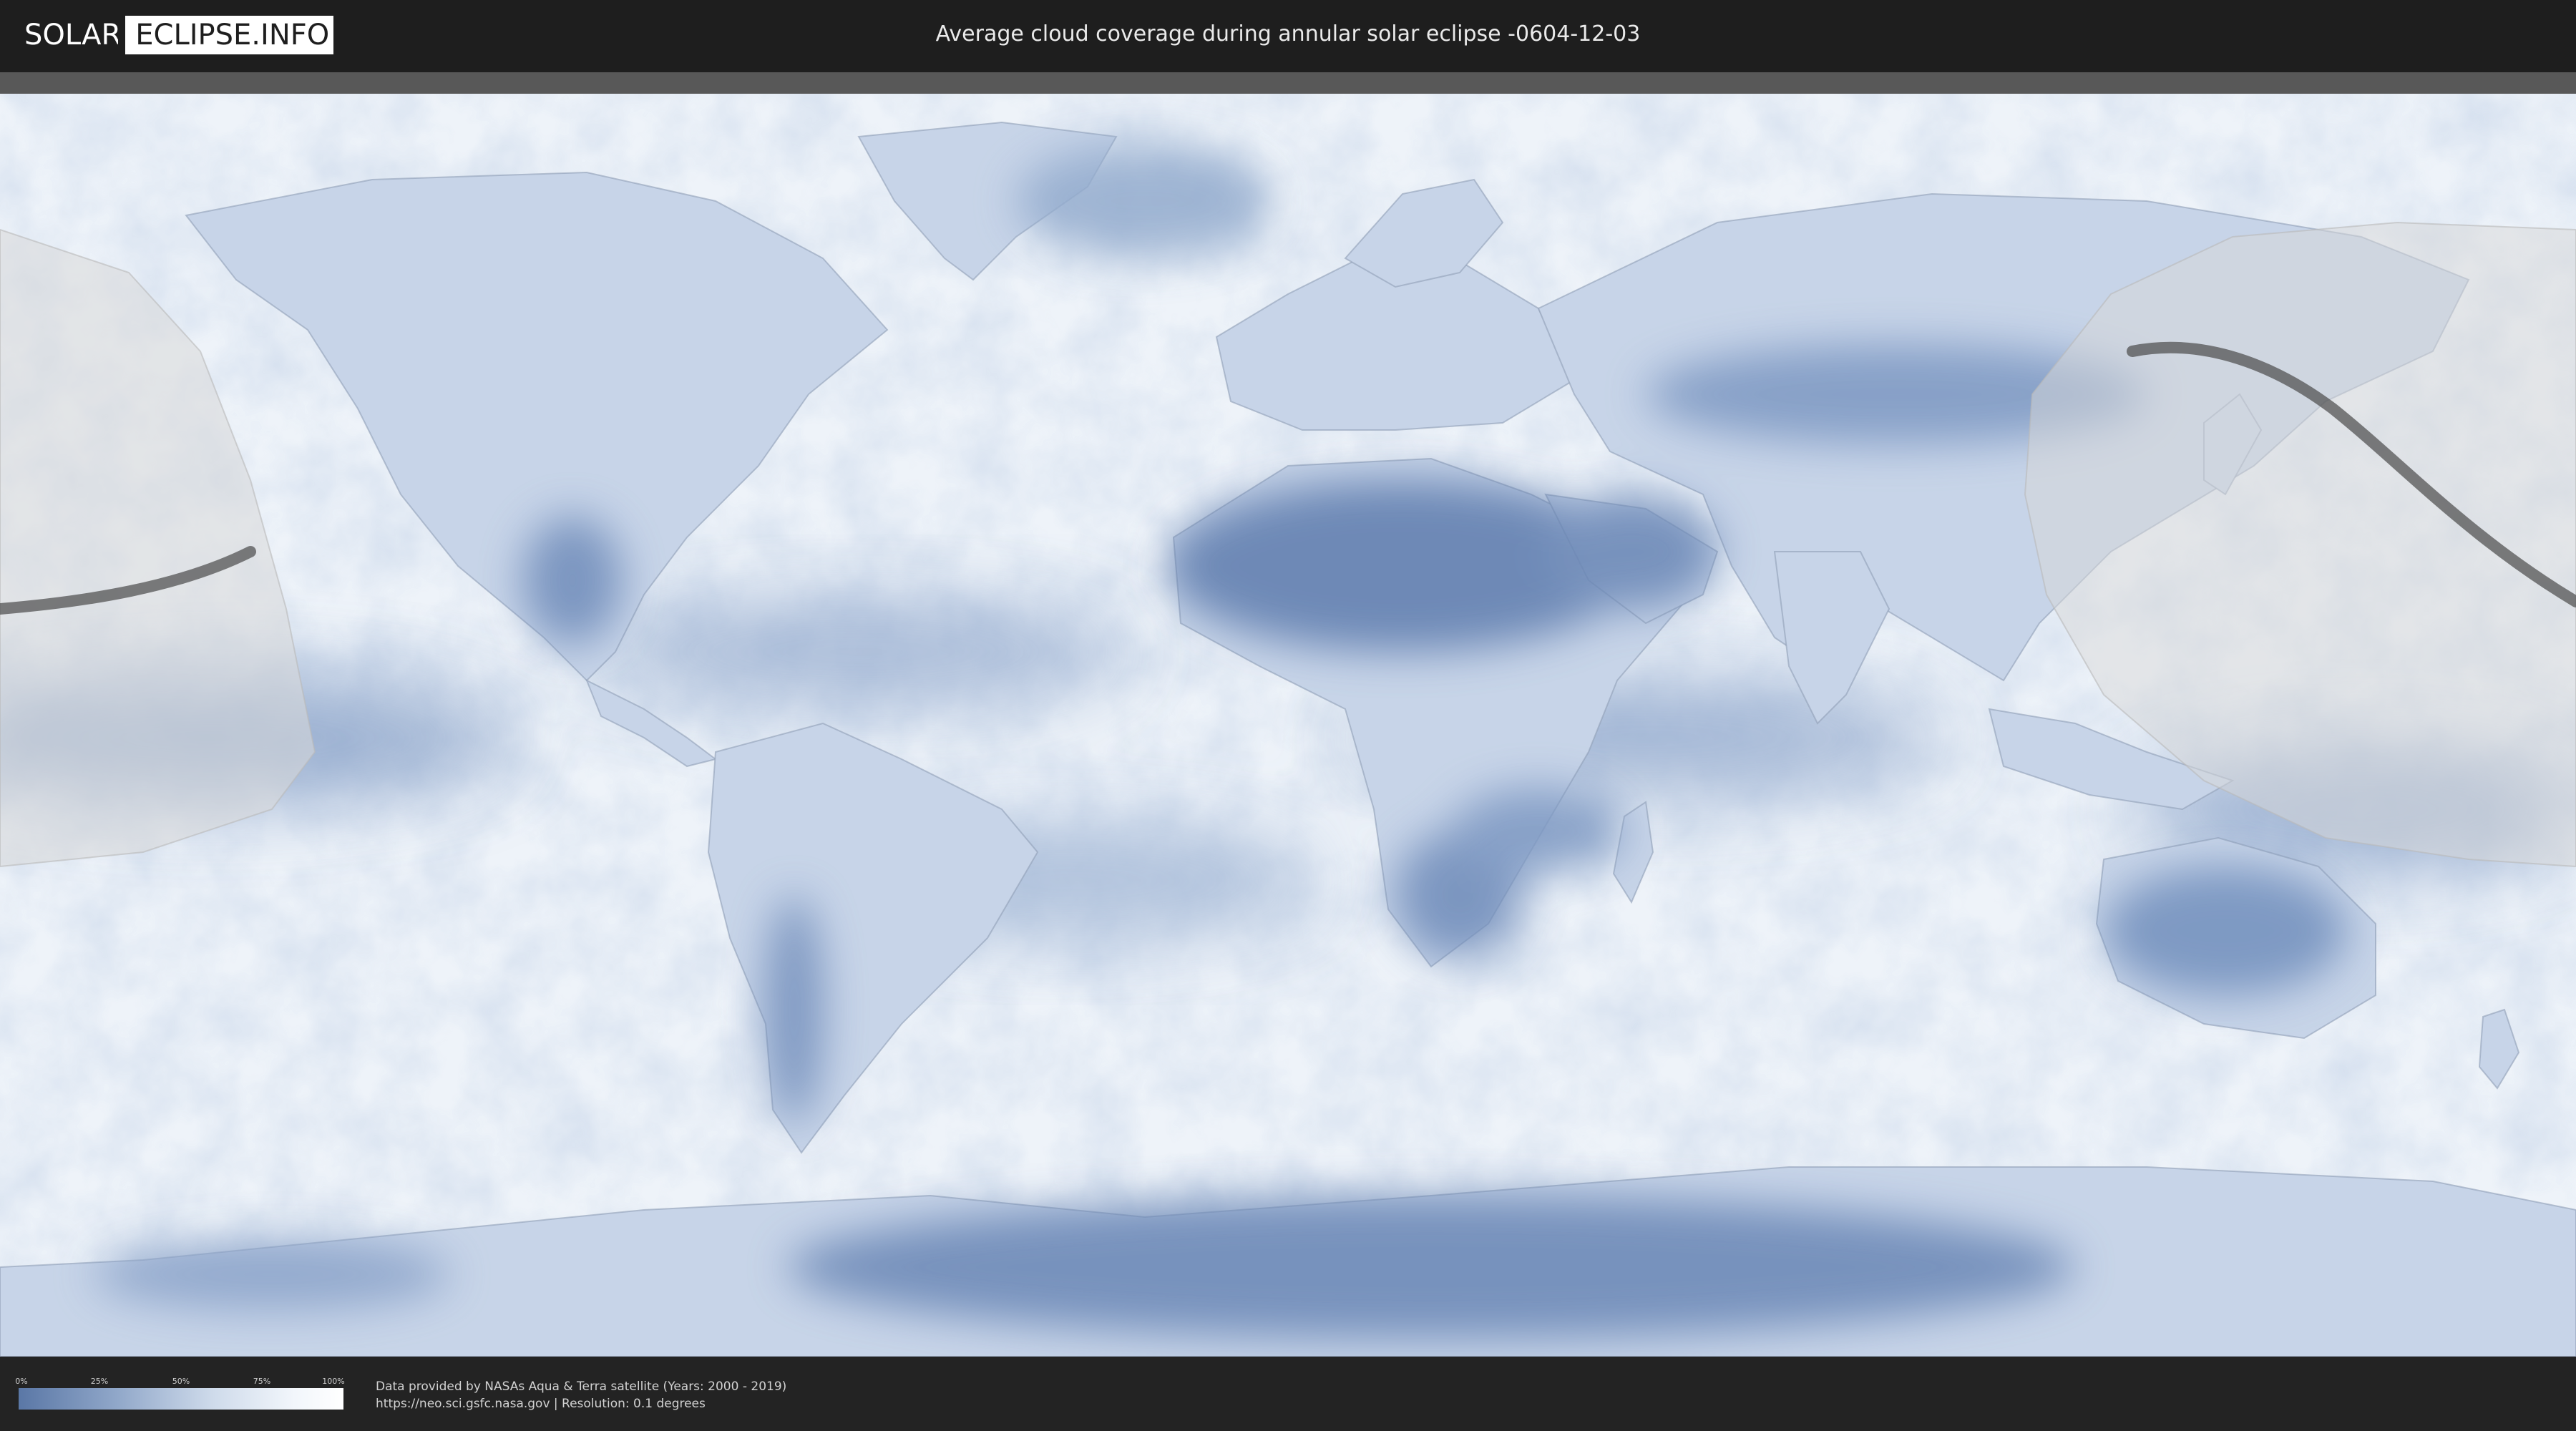  Describe the element at coordinates (1288, 83) in the screenshot. I see `header-divider-band` at that location.